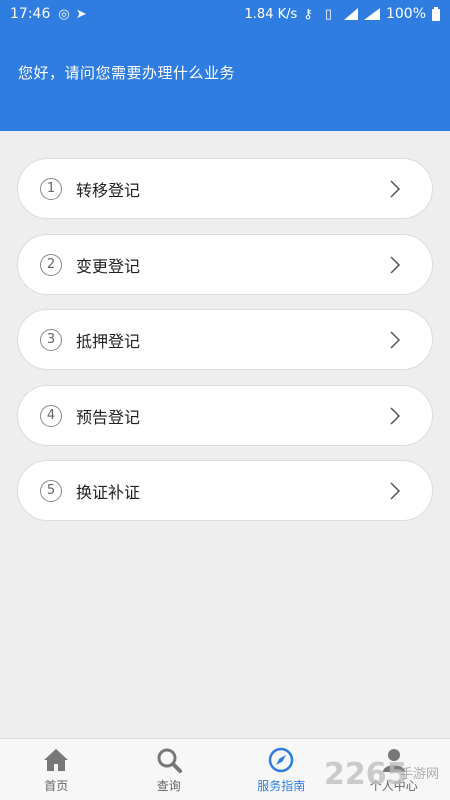 The image size is (450, 800). I want to click on network-speed: 1.84 K/s, so click(271, 14).